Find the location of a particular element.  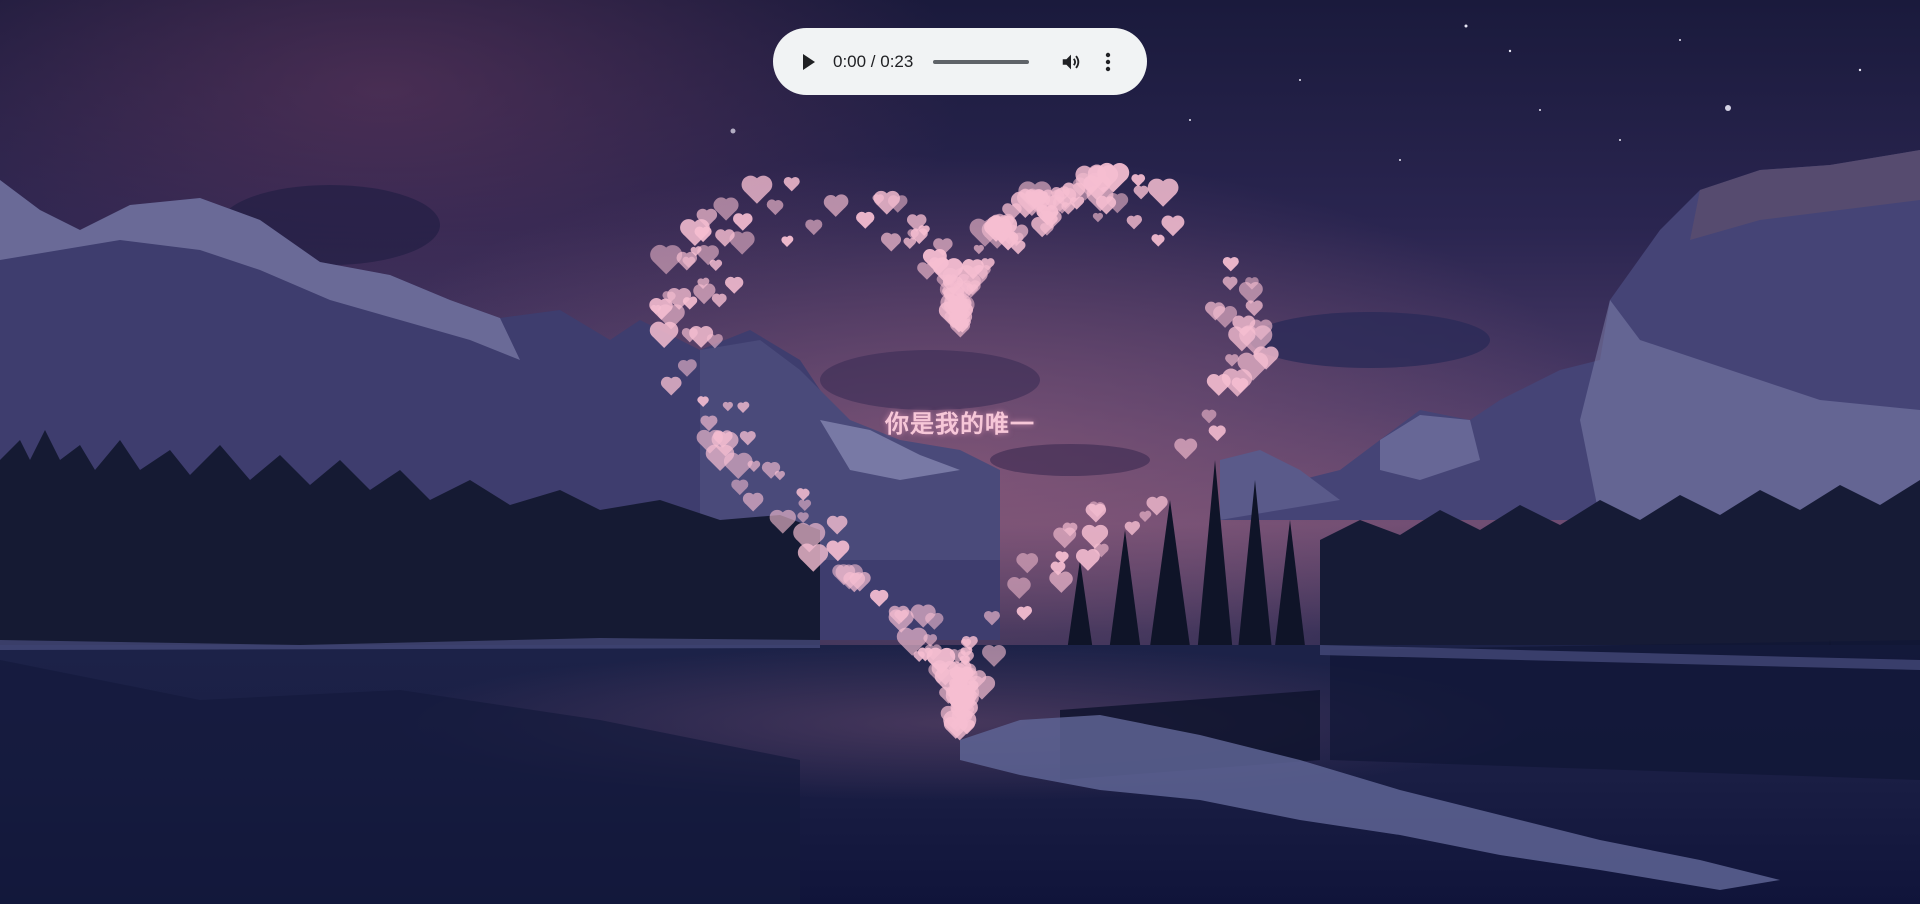

volume-button is located at coordinates (1071, 62).